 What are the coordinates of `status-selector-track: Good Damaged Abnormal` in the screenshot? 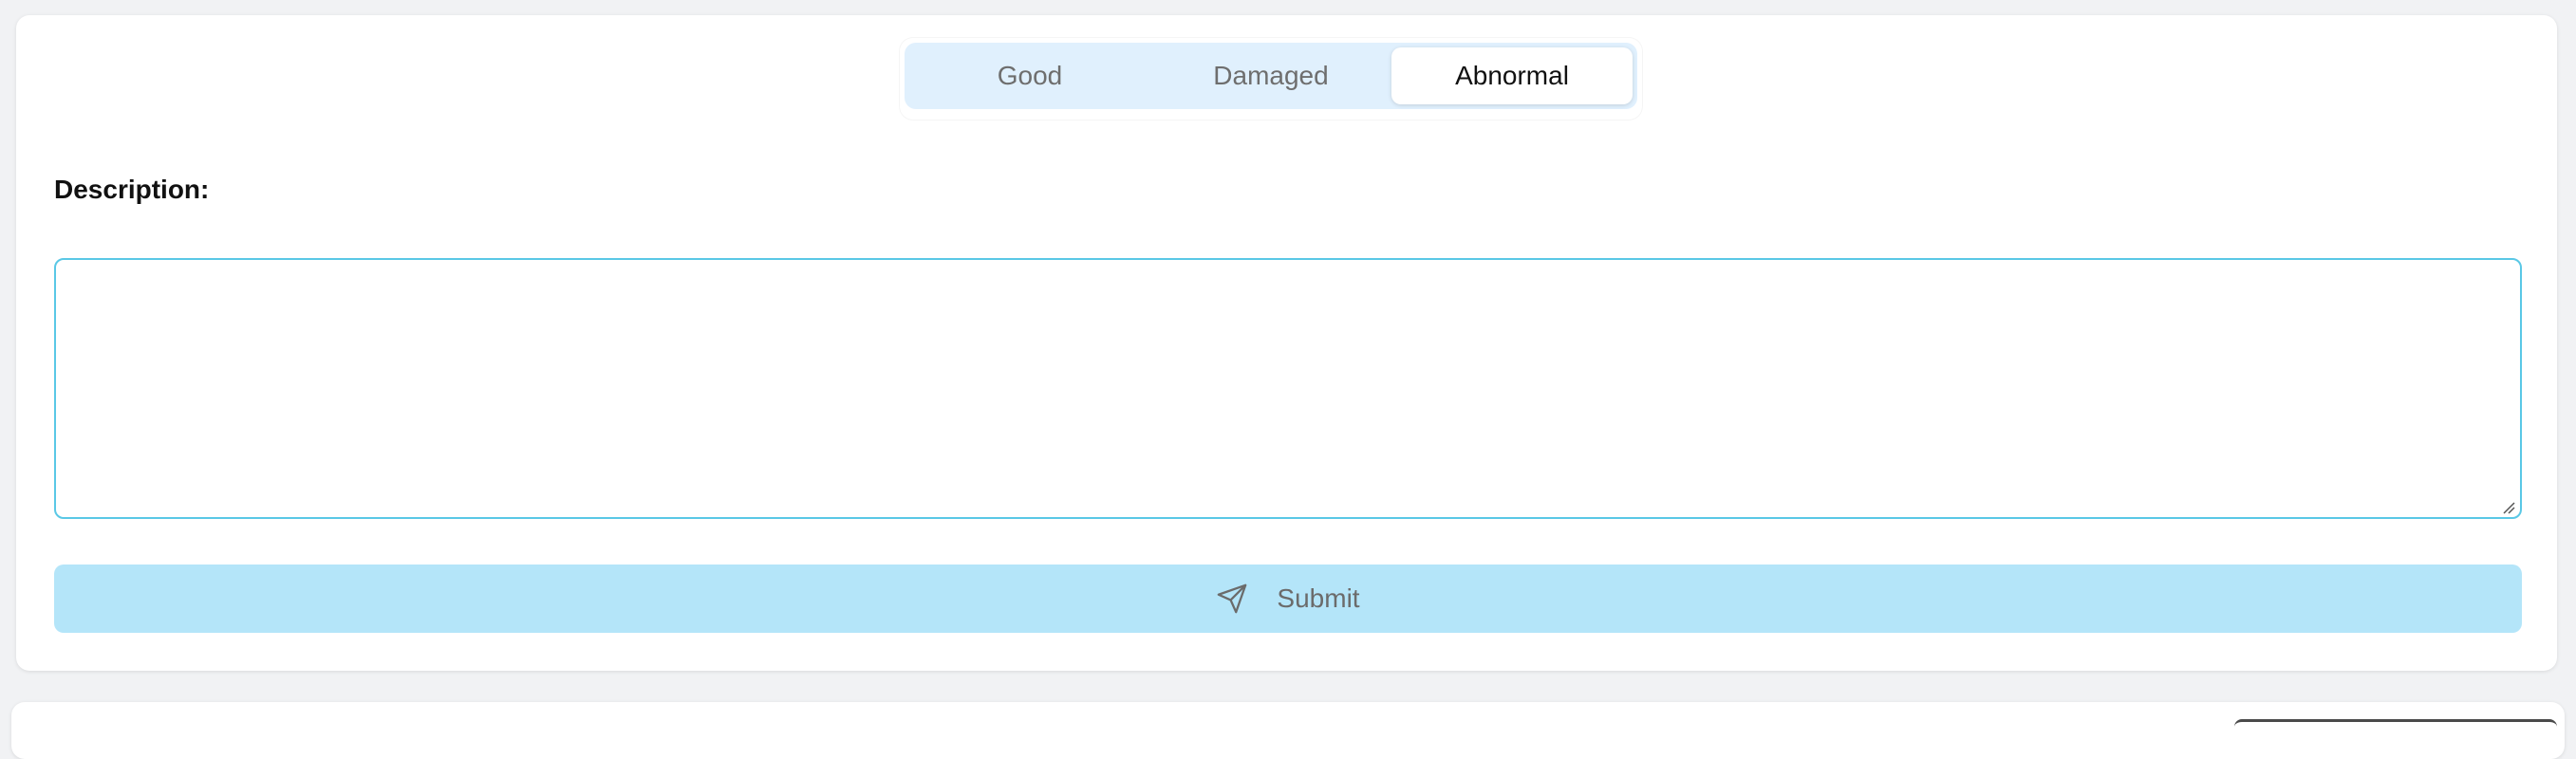 It's located at (1271, 76).